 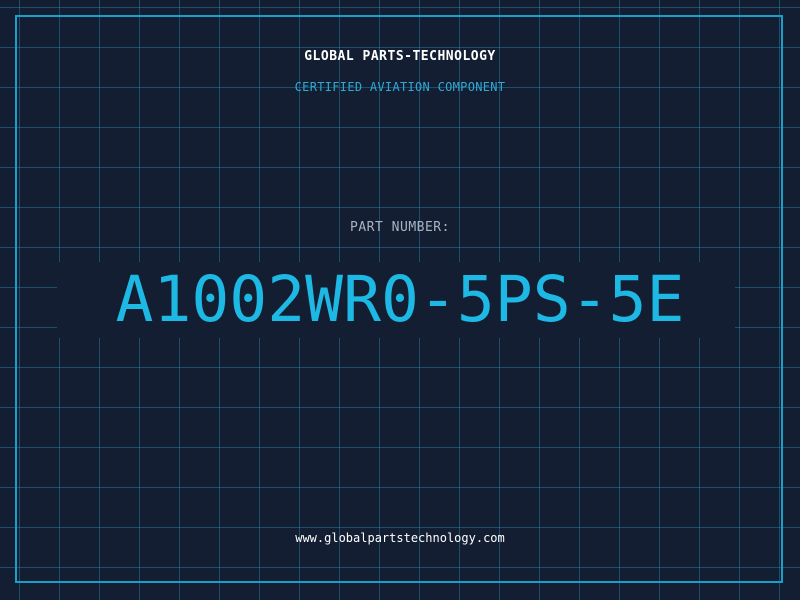 I want to click on company-name: GLOBAL PARTS-TECHNOLOGY, so click(x=400, y=56).